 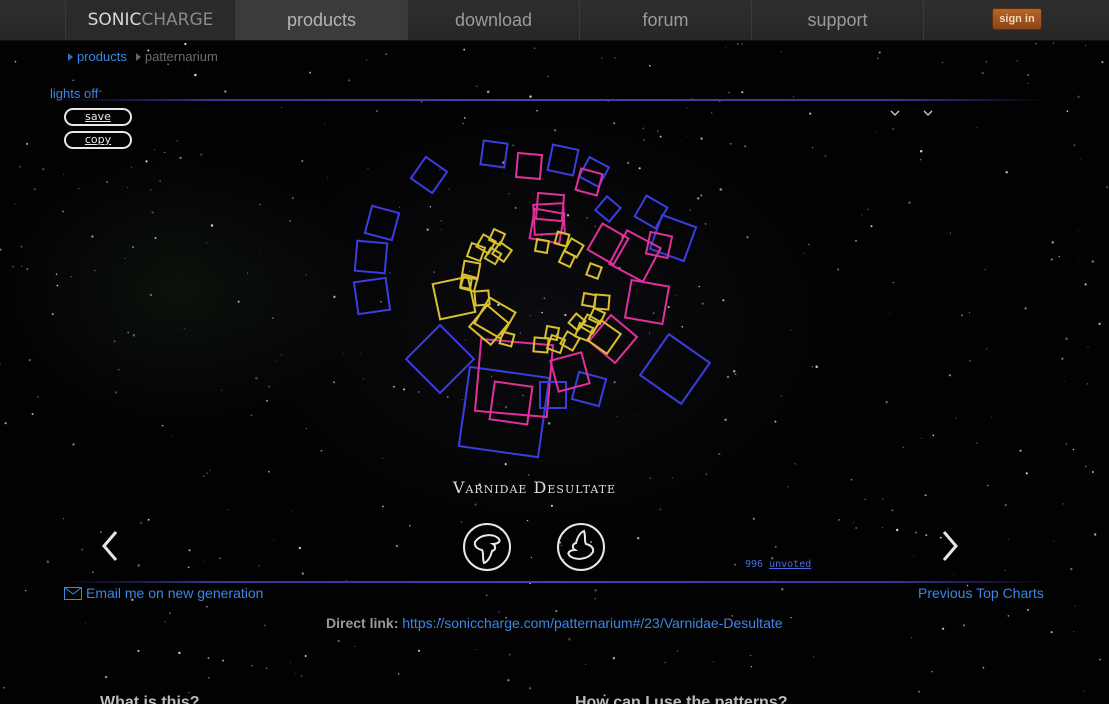 What do you see at coordinates (555, 582) in the screenshot?
I see `bottom-divider` at bounding box center [555, 582].